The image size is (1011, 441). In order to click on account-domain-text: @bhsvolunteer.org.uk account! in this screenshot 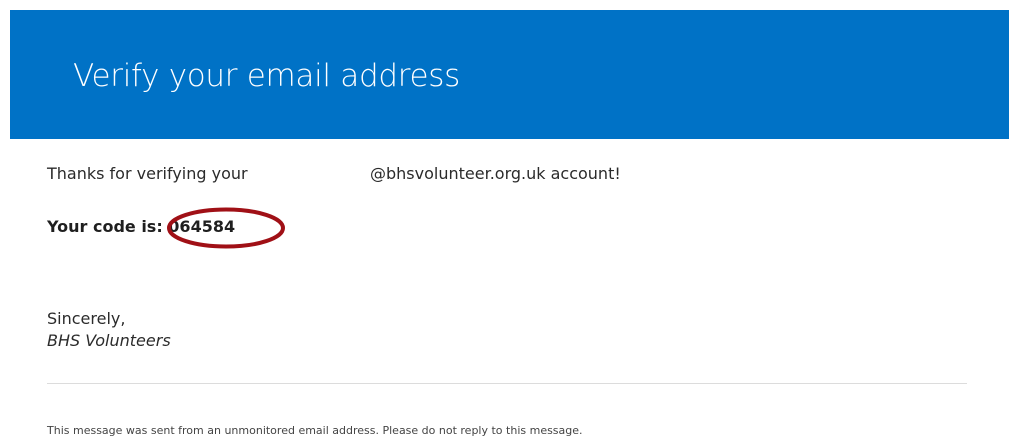, I will do `click(495, 173)`.